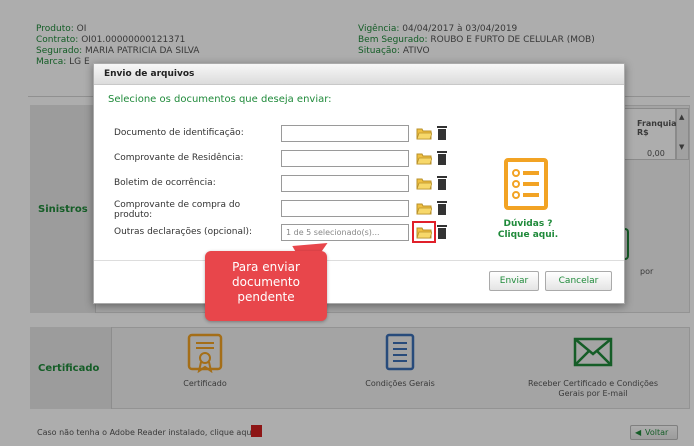 Image resolution: width=694 pixels, height=446 pixels. Describe the element at coordinates (266, 286) in the screenshot. I see `instruction-callout: Para enviar documento pendente` at that location.